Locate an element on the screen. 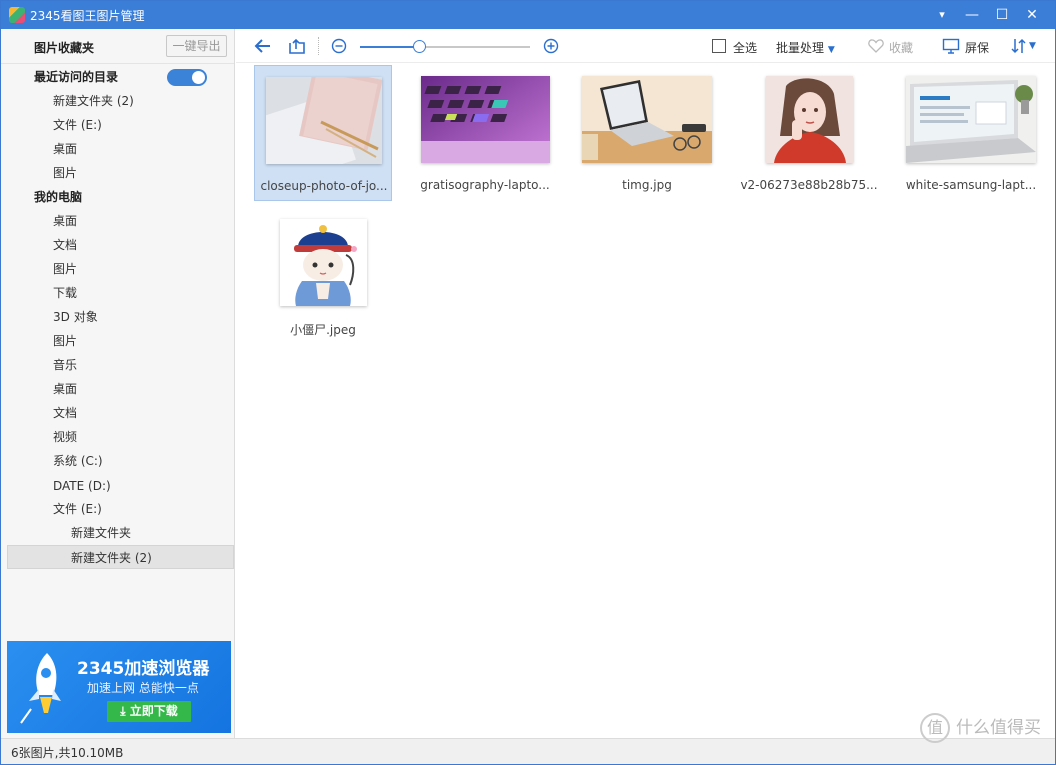 This screenshot has height=765, width=1056. recent-item: 桌面 is located at coordinates (117, 149).